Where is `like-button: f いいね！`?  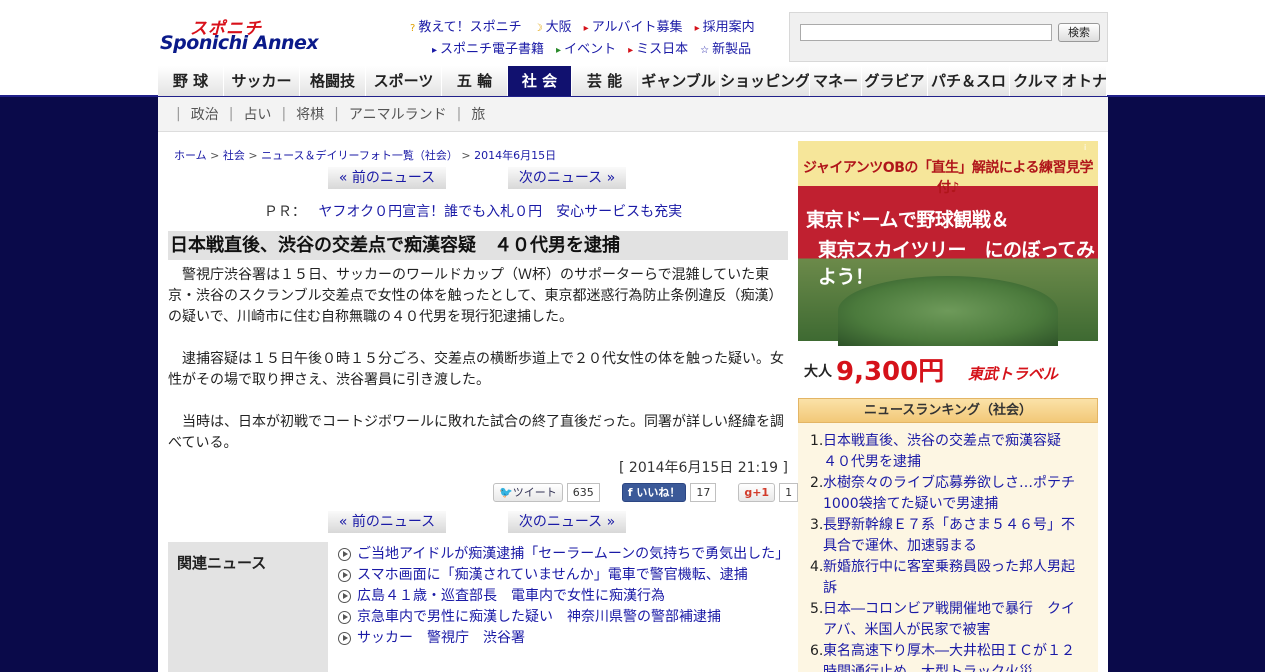 like-button: f いいね！ is located at coordinates (654, 492).